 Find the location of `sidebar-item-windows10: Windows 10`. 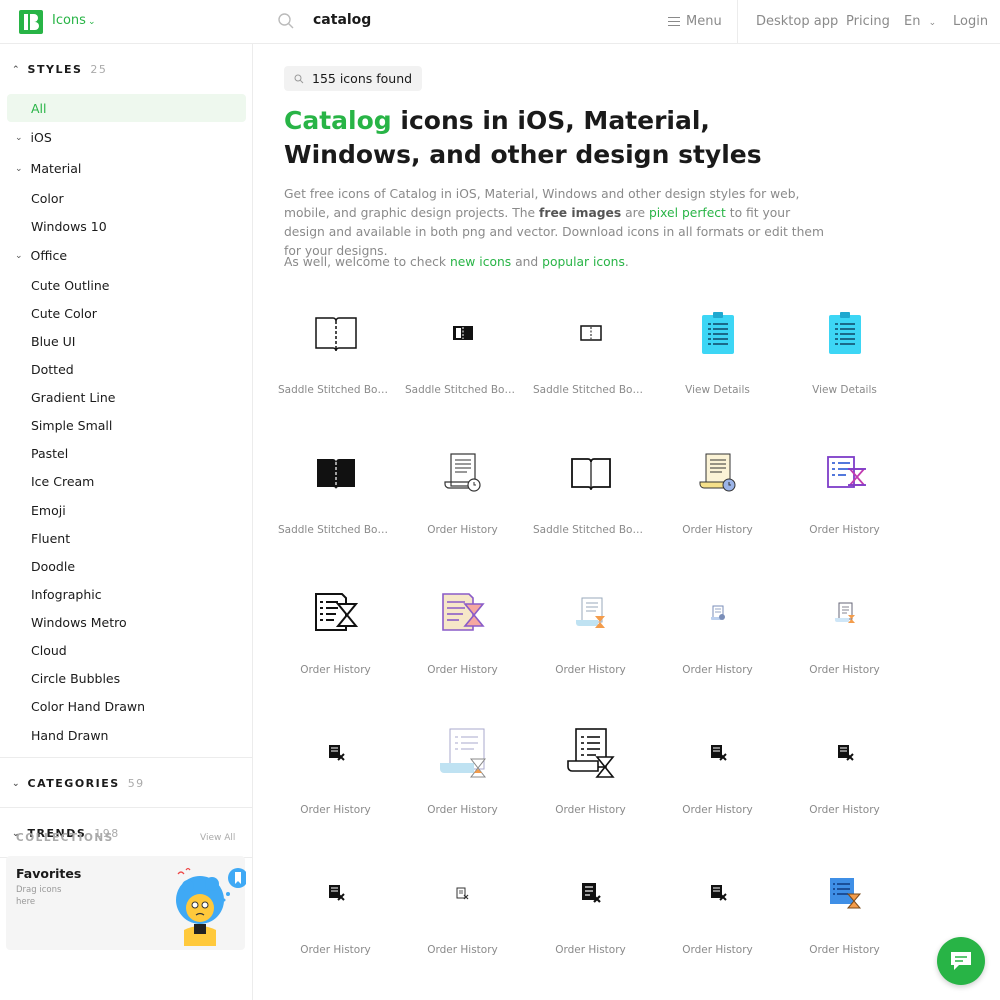

sidebar-item-windows10: Windows 10 is located at coordinates (69, 226).